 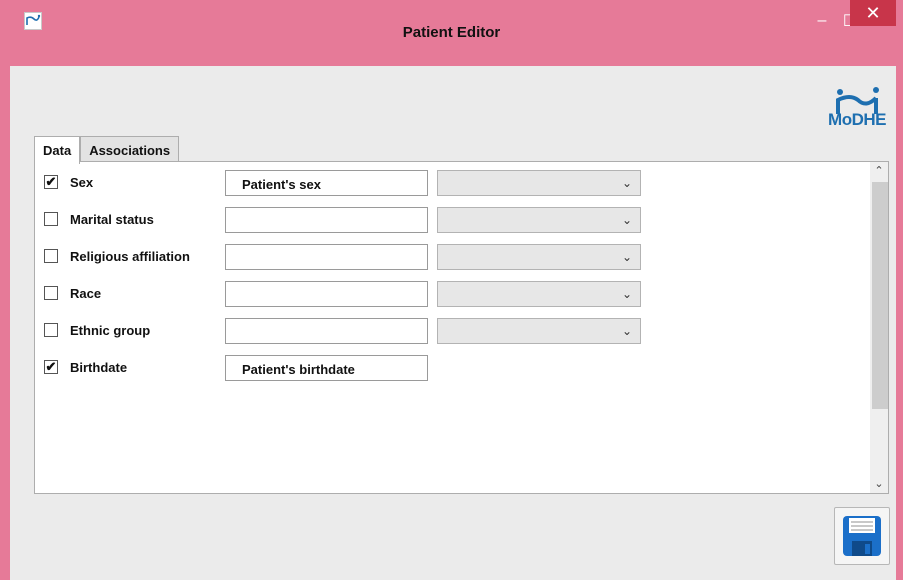 I want to click on window-title: Patient Editor, so click(x=451, y=32).